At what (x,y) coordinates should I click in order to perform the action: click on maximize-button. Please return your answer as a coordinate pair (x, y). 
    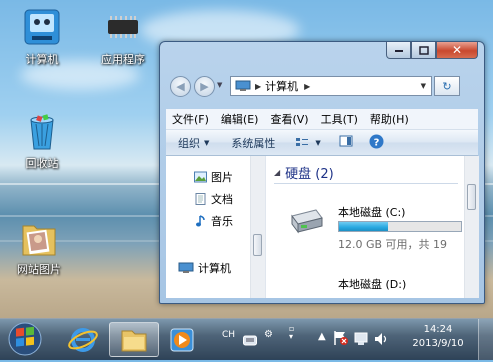
    Looking at the image, I should click on (423, 50).